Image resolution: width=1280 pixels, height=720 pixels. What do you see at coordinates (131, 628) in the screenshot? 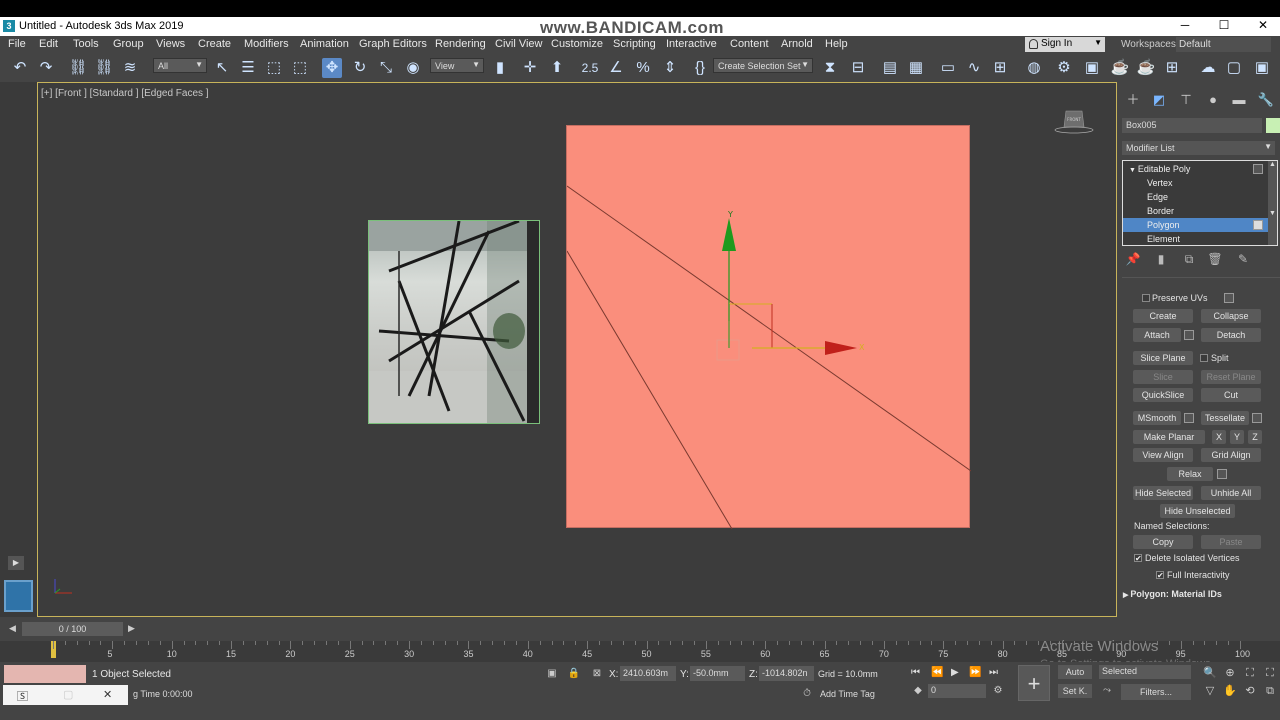
I see `next-frame-arrow-icon: ▶` at bounding box center [131, 628].